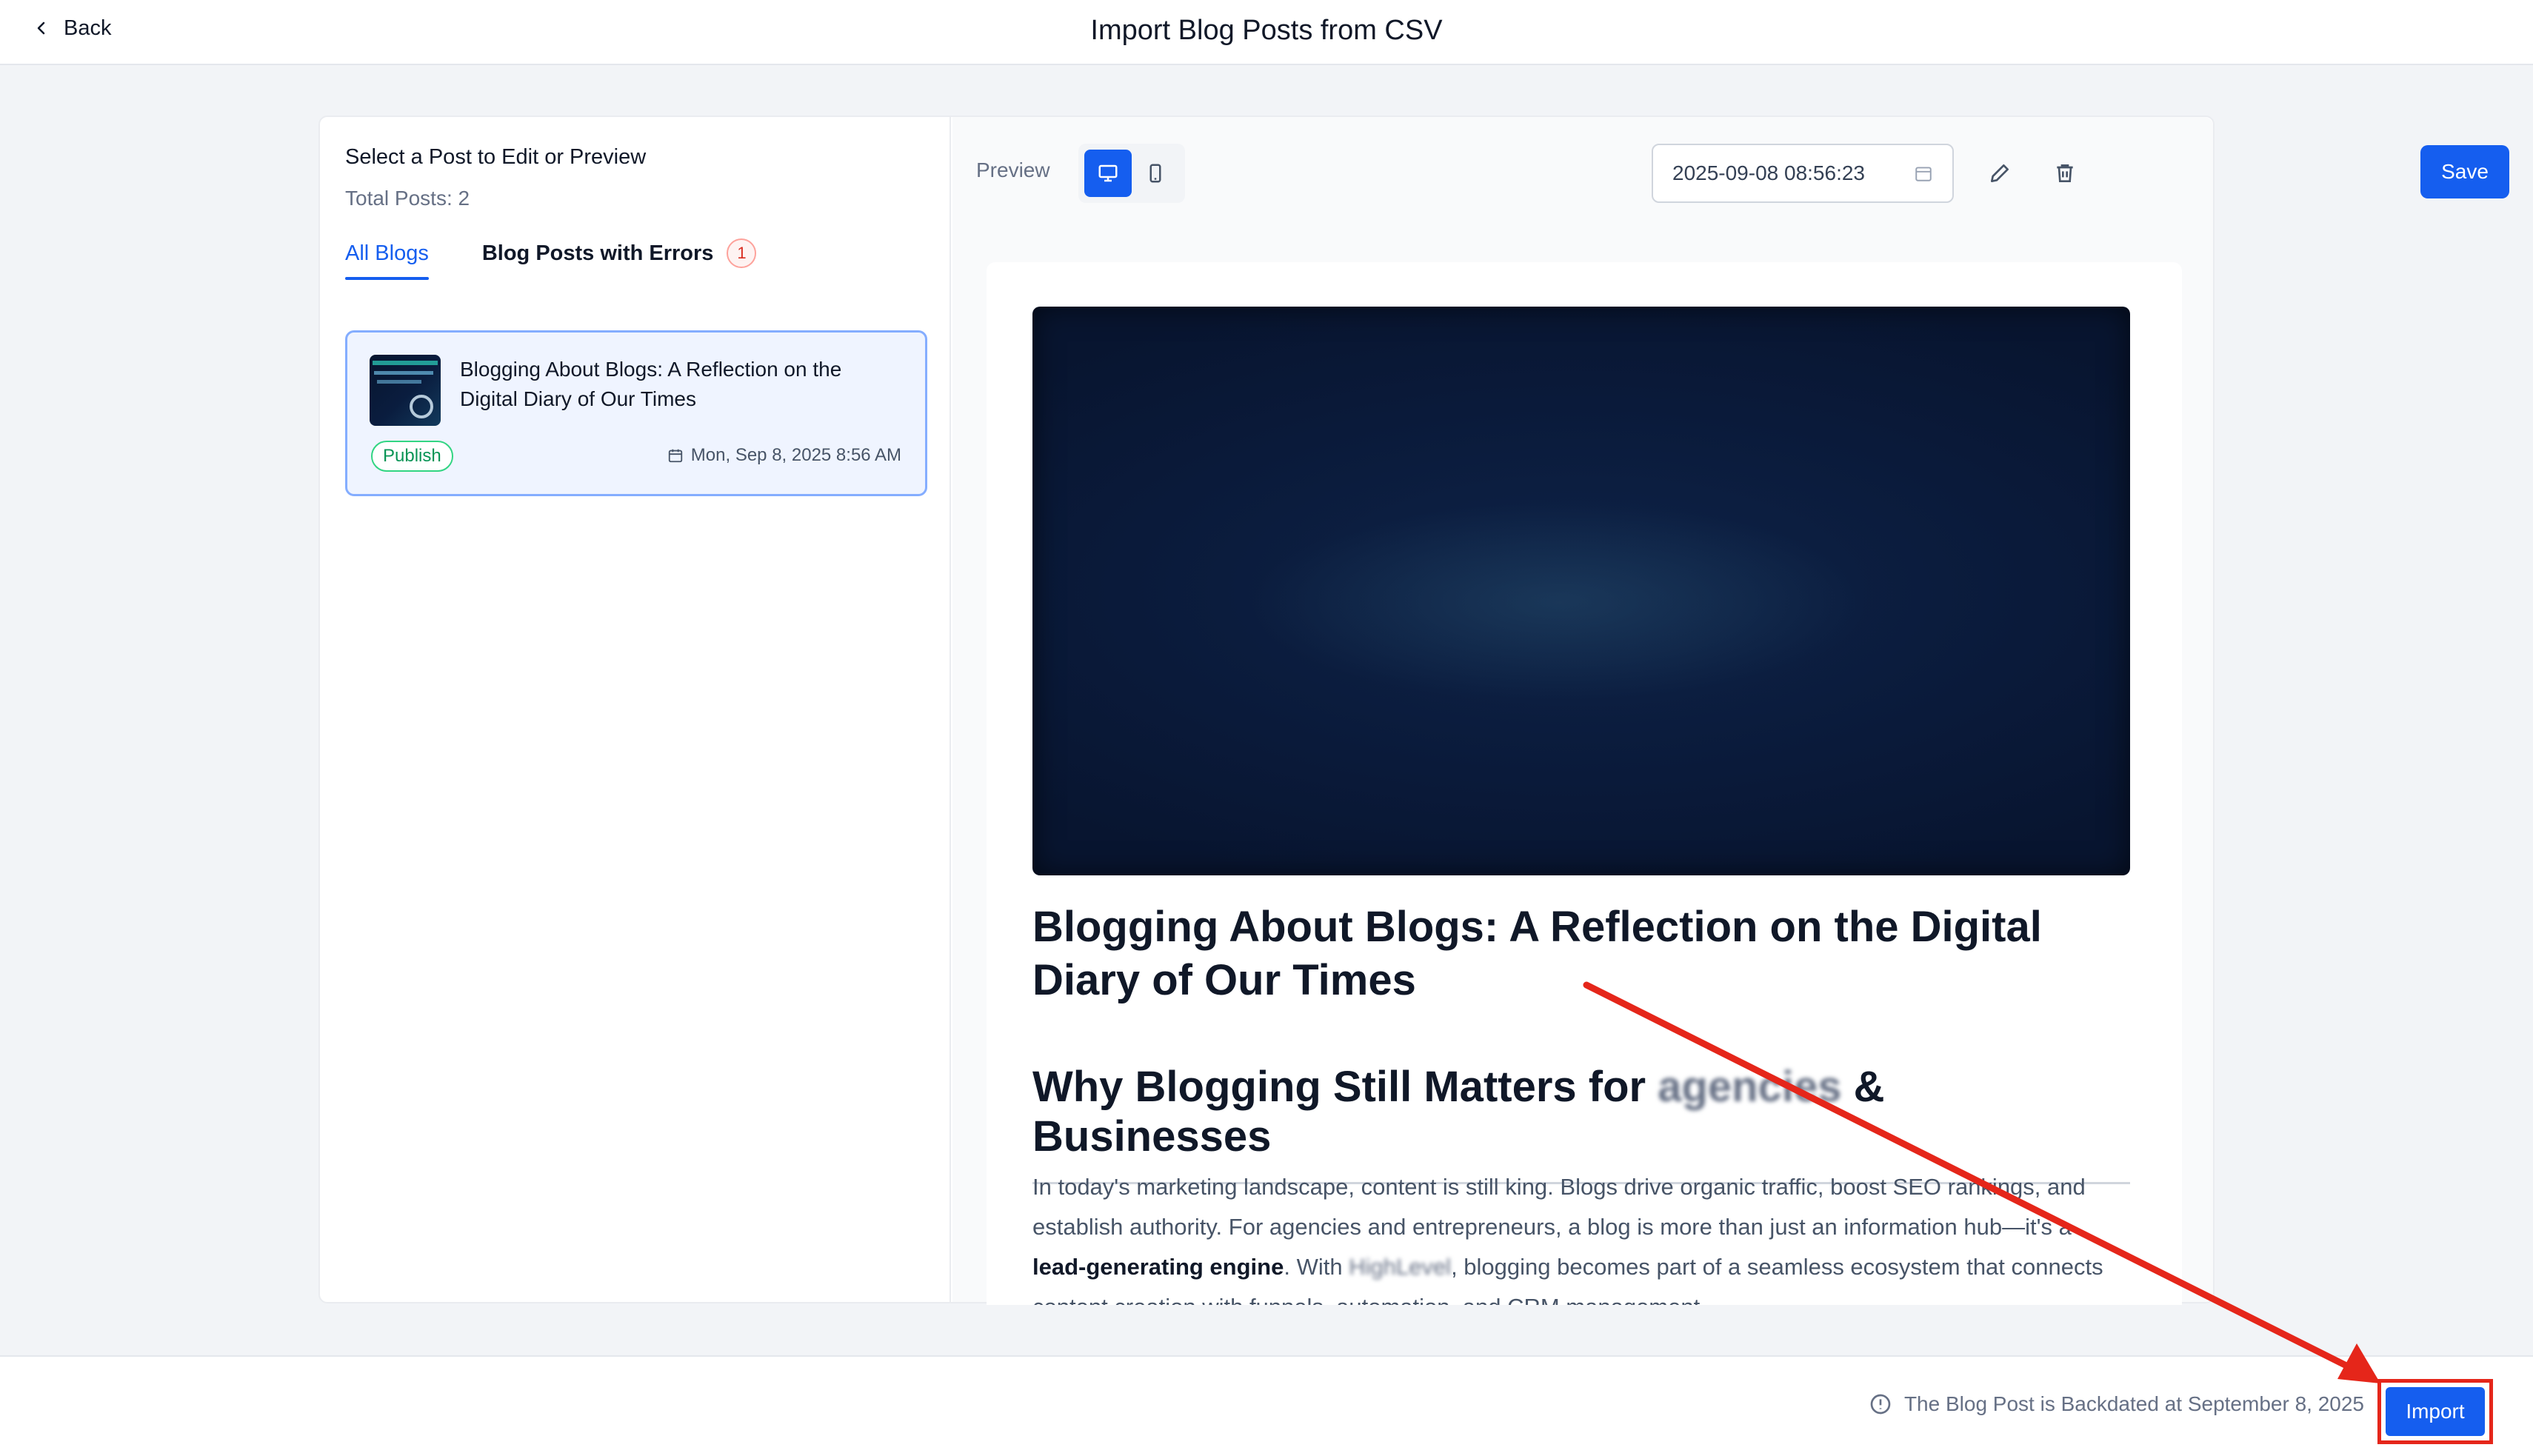 The image size is (2533, 1456). I want to click on paragraph-text: . With, so click(1313, 1267).